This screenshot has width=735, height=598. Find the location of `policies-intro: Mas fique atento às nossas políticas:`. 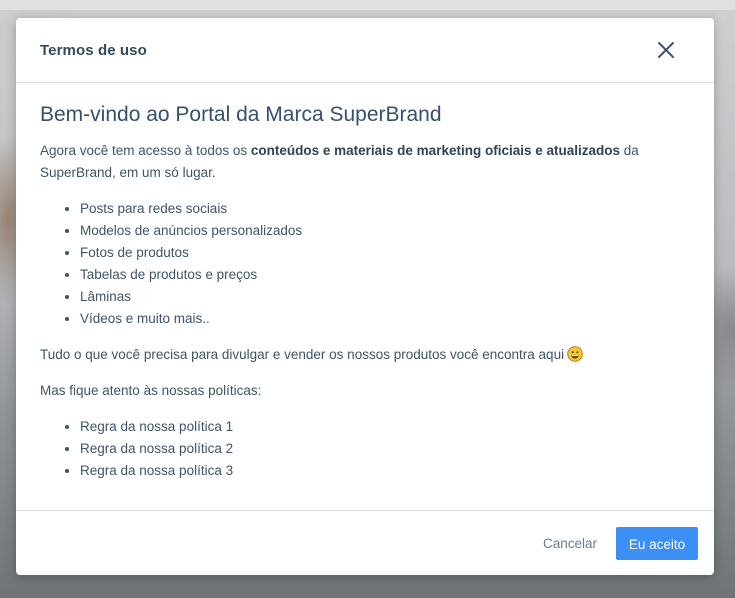

policies-intro: Mas fique atento às nossas políticas: is located at coordinates (151, 390).